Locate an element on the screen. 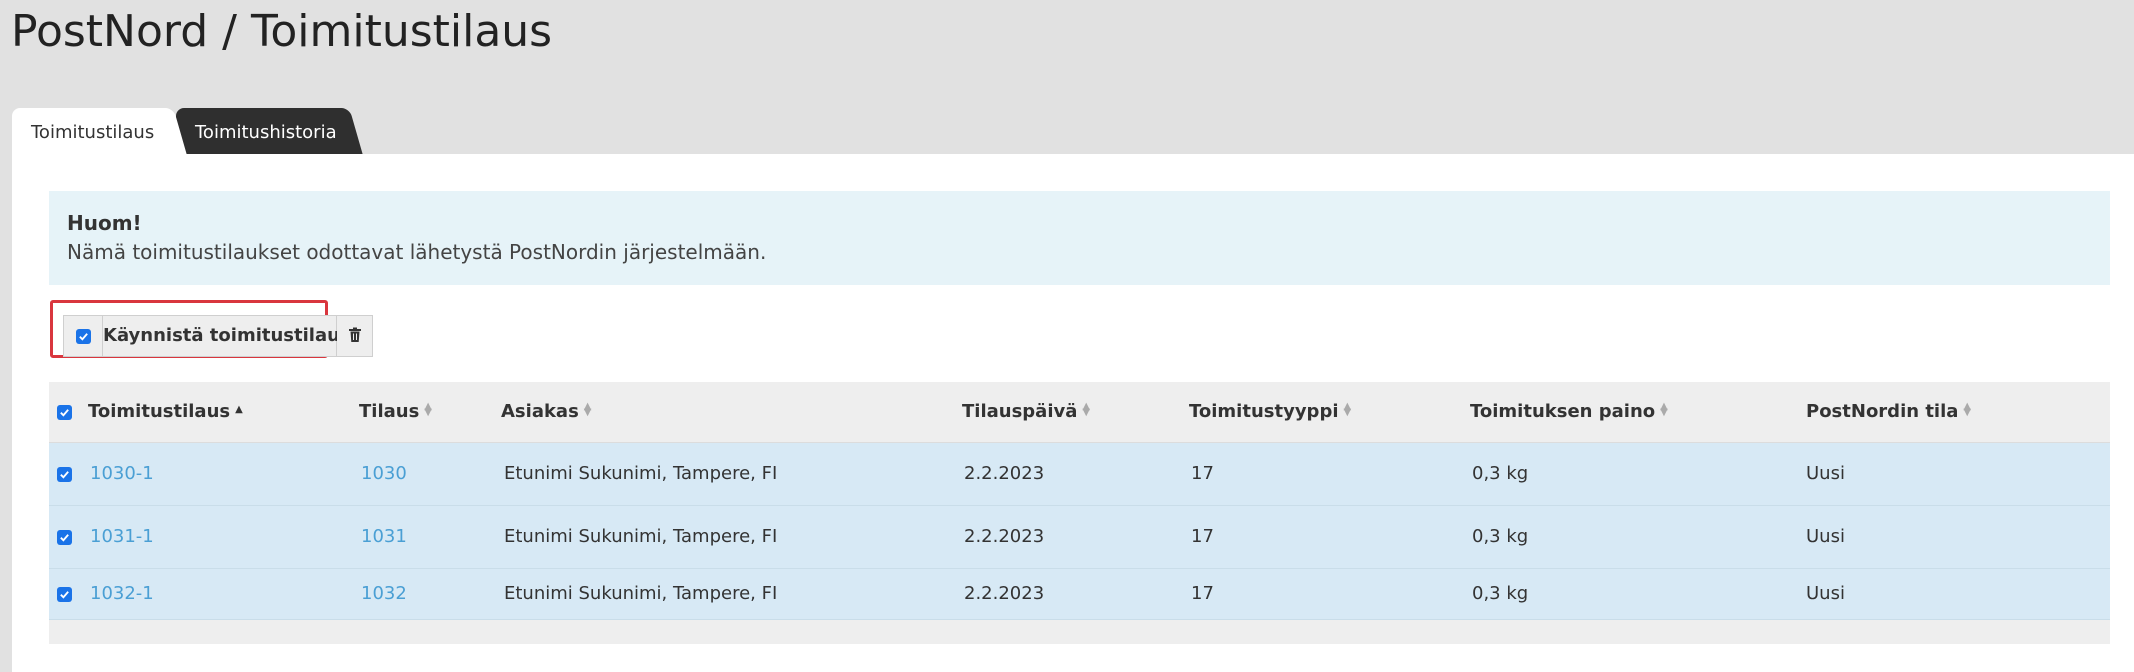  column-label: Tilauspäivä is located at coordinates (1020, 411).